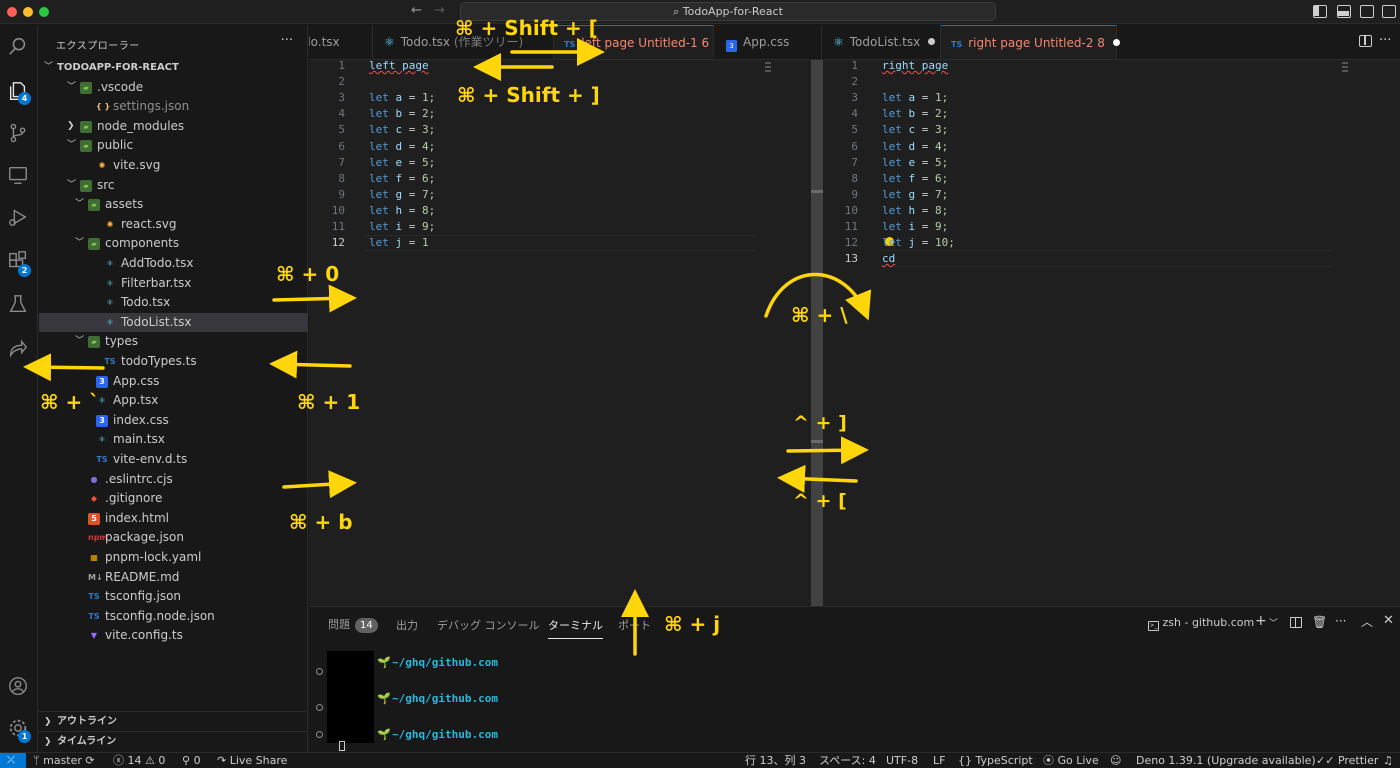 This screenshot has width=1400, height=768. Describe the element at coordinates (851, 210) in the screenshot. I see `line-number: 10` at that location.